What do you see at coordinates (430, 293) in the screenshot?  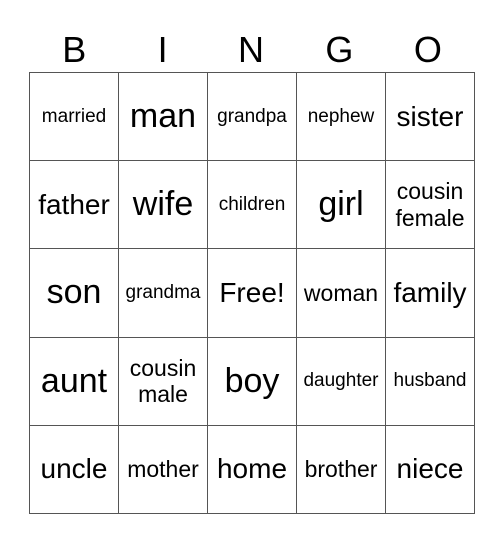 I see `bingo-cell: family` at bounding box center [430, 293].